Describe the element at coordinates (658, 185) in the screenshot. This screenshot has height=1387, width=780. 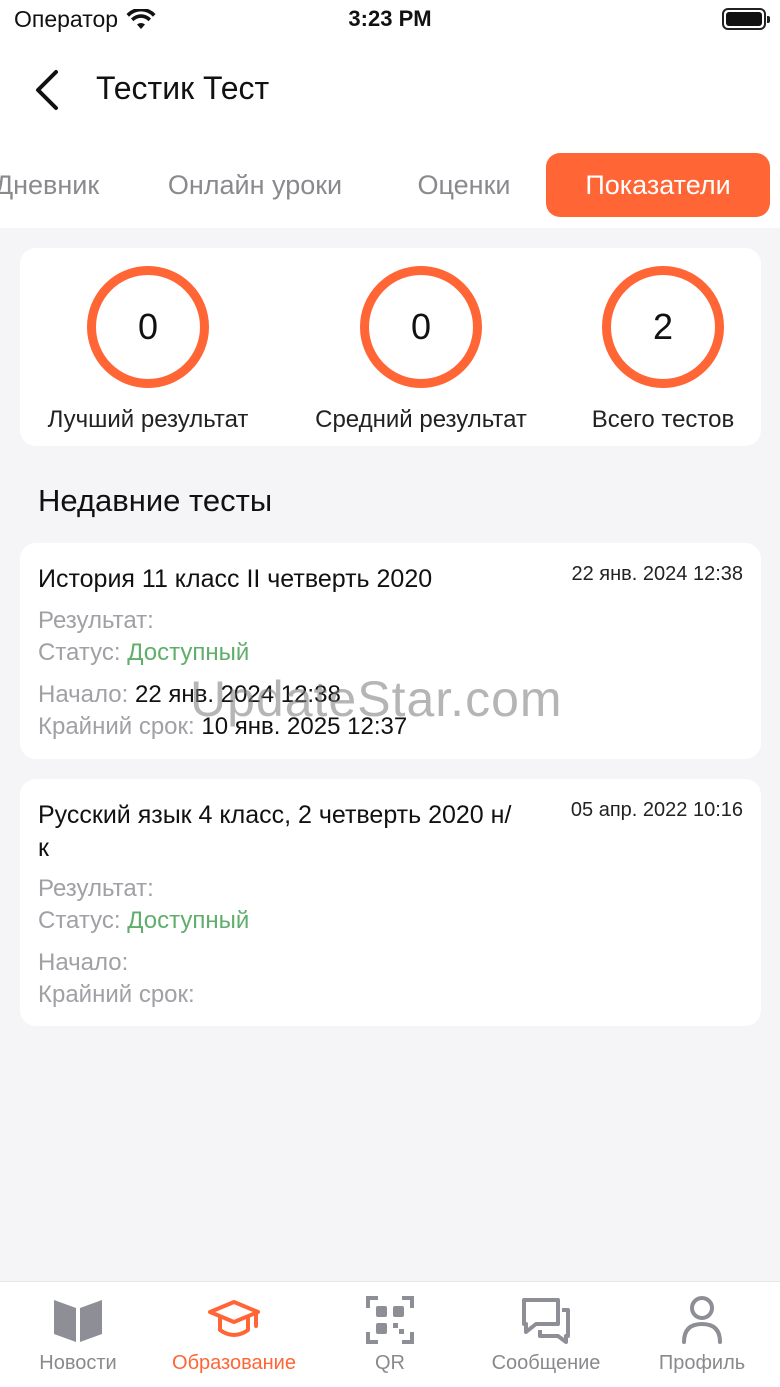
I see `tab-indicators: Показатели` at that location.